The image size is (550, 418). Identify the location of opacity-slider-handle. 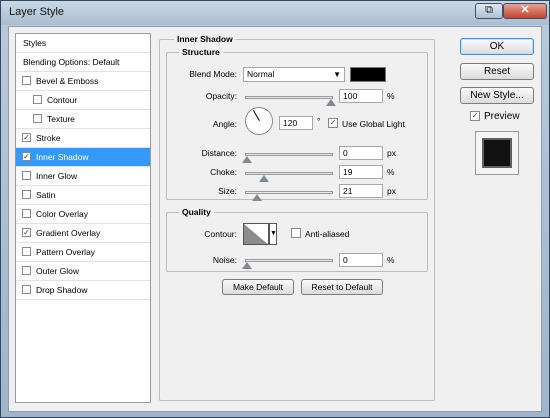
(331, 102).